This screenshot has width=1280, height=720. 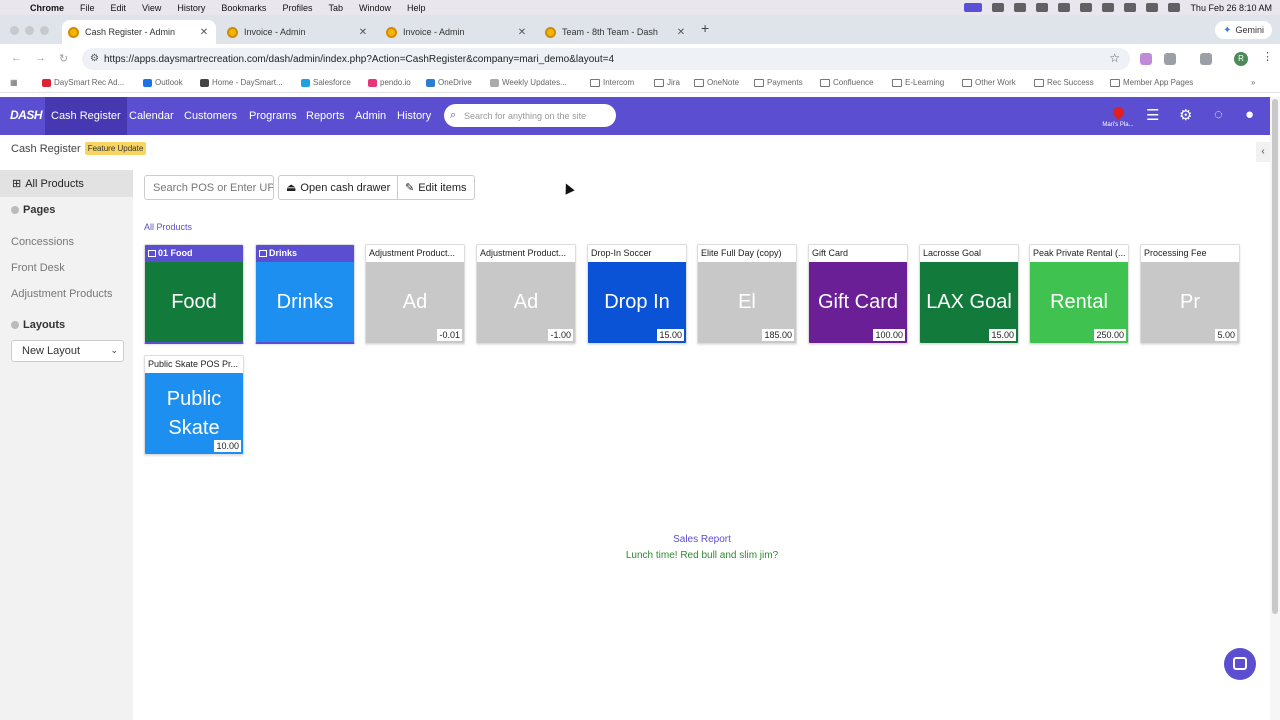 I want to click on product-tile-lacrosse-goal: Lacrosse Goal LAX Goal 15.00, so click(x=969, y=294).